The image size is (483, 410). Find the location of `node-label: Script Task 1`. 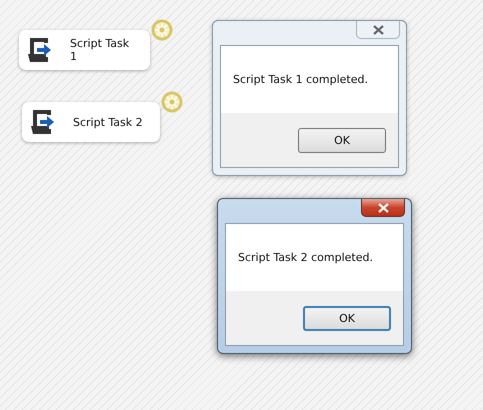

node-label: Script Task 1 is located at coordinates (100, 50).